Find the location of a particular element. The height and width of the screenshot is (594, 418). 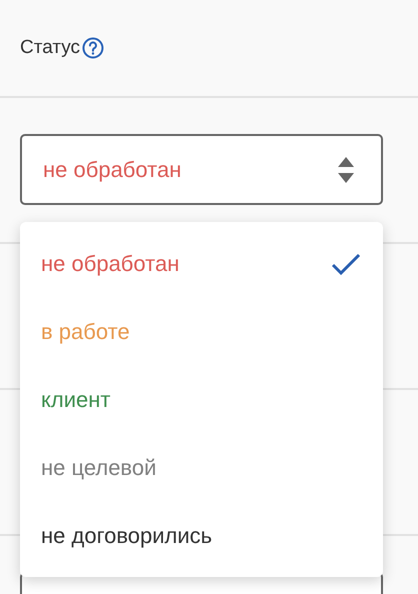

sort-arrows-icon is located at coordinates (346, 169).